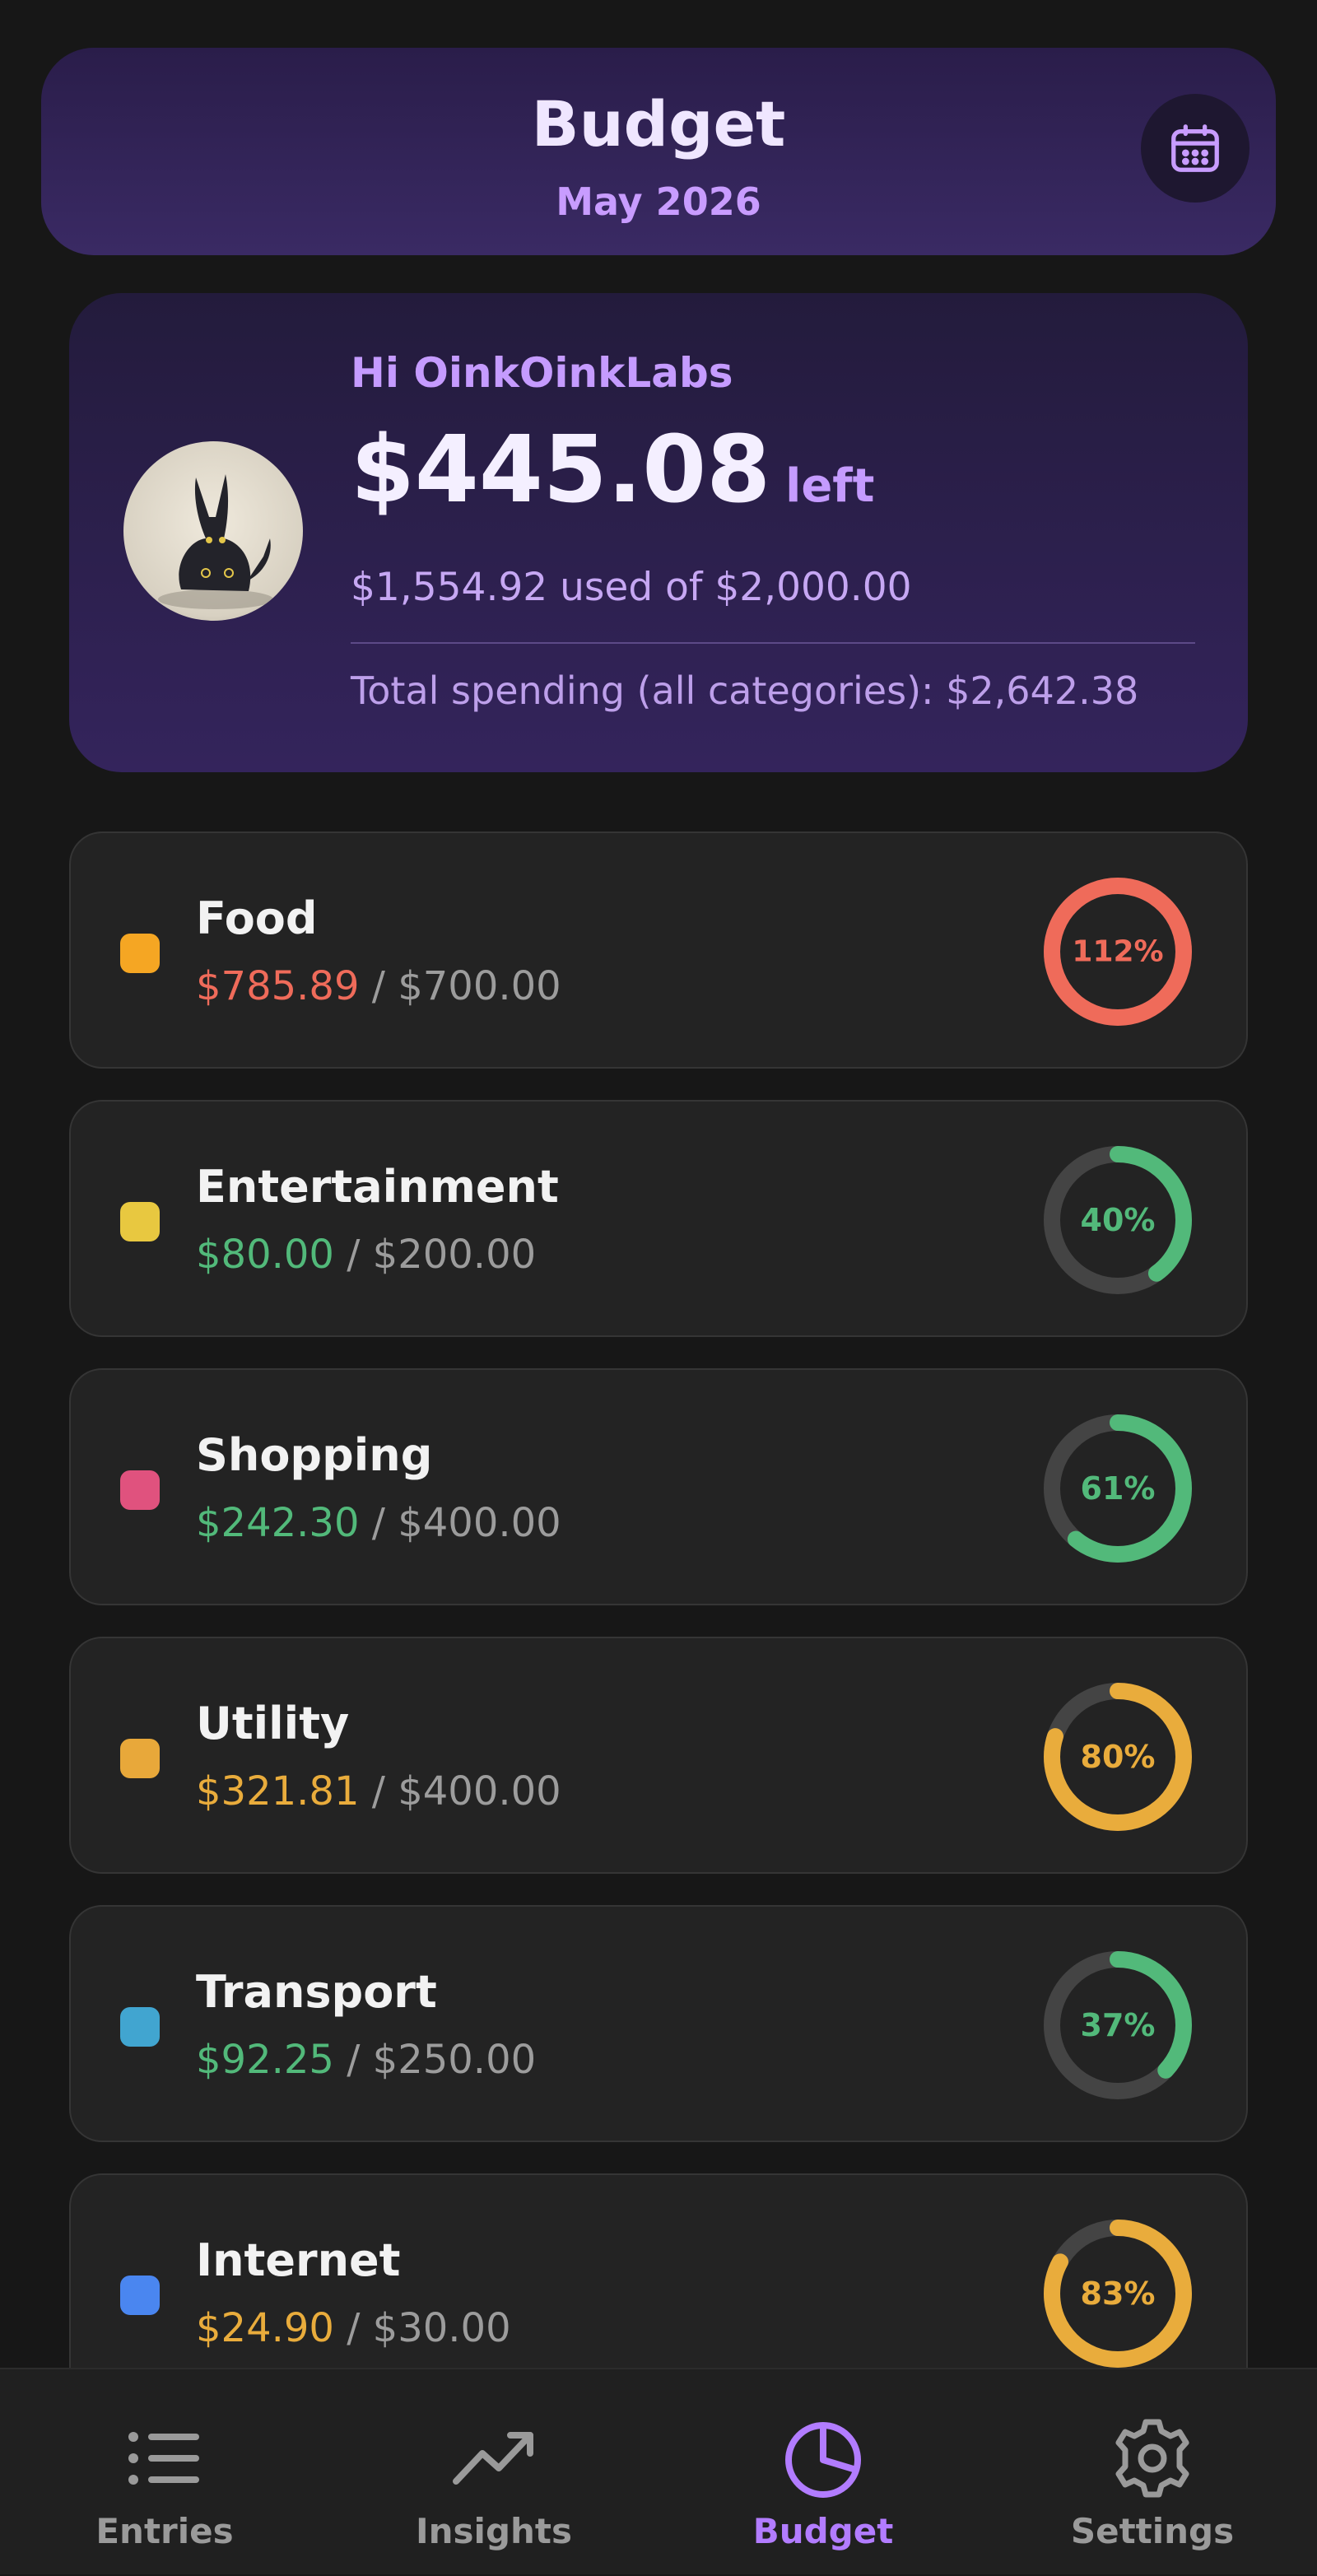 Image resolution: width=1317 pixels, height=2576 pixels. What do you see at coordinates (273, 1724) in the screenshot?
I see `category-name: Utility` at bounding box center [273, 1724].